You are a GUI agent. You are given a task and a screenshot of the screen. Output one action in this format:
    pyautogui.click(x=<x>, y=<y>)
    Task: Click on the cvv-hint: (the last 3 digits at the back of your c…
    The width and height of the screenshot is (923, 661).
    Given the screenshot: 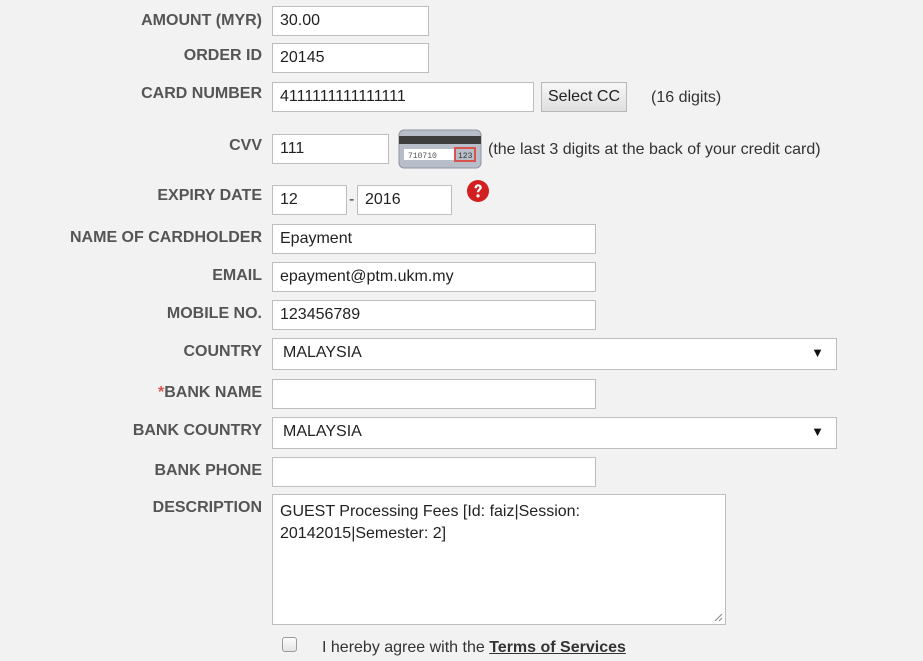 What is the action you would take?
    pyautogui.click(x=654, y=149)
    